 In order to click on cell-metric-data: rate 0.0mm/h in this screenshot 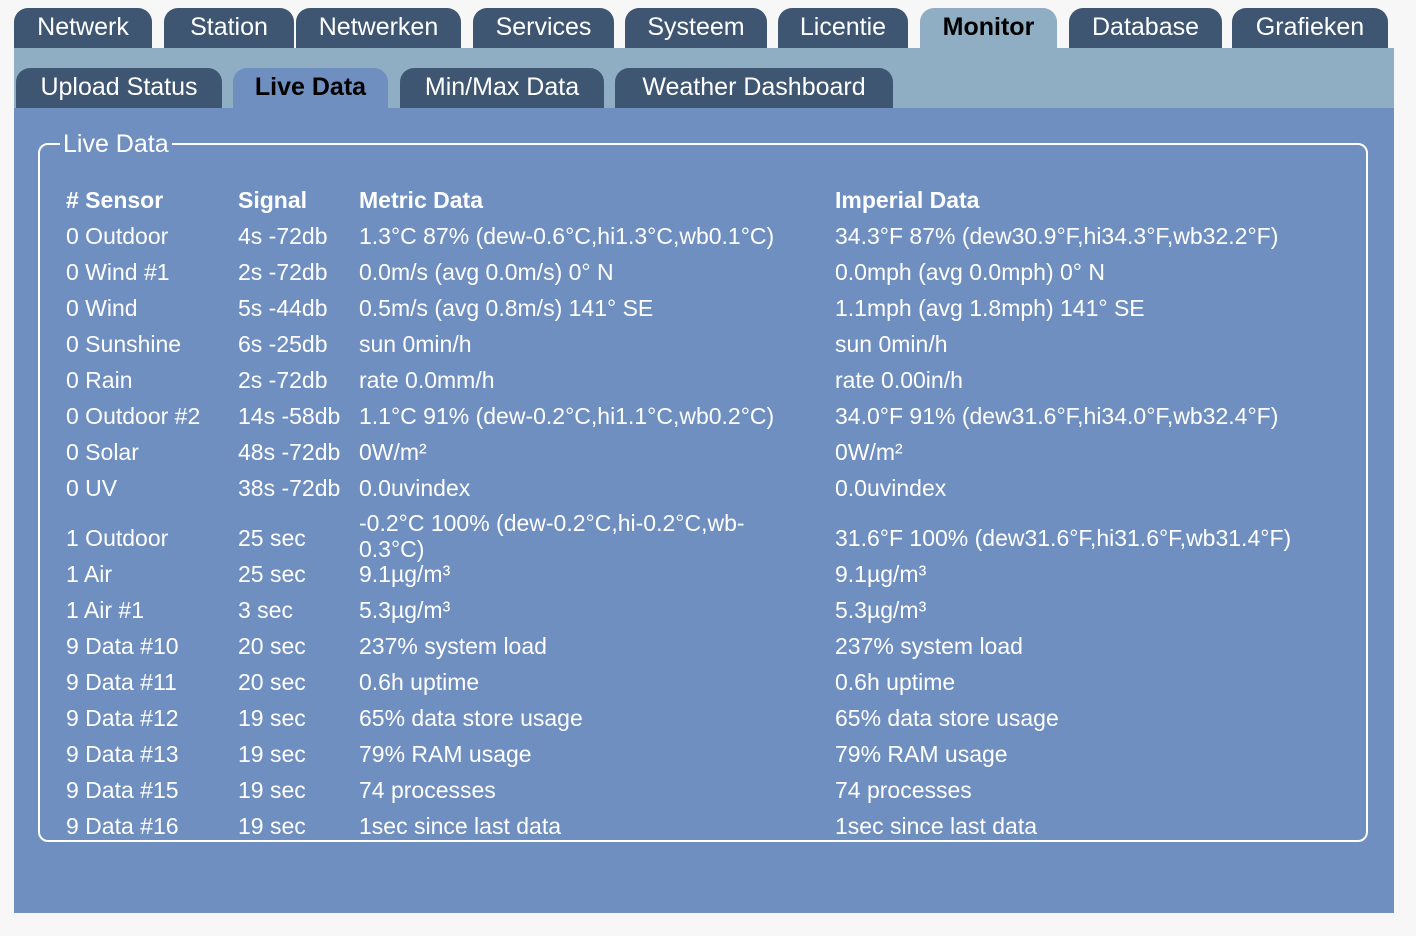, I will do `click(427, 380)`.